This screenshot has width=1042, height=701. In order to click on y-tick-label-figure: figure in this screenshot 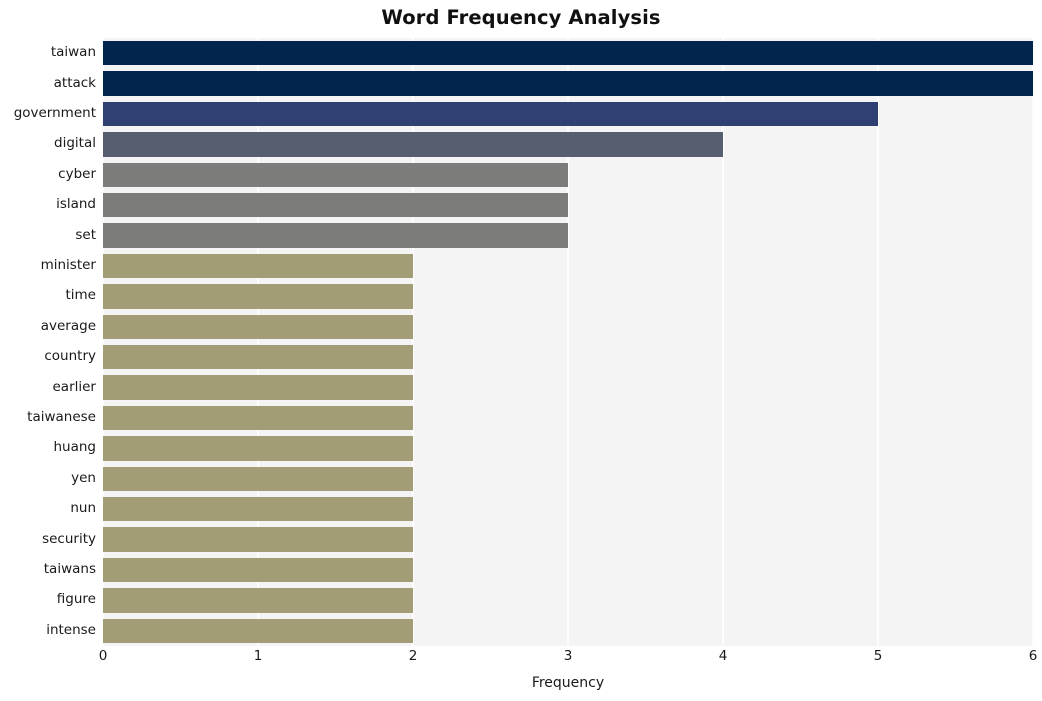, I will do `click(76, 599)`.